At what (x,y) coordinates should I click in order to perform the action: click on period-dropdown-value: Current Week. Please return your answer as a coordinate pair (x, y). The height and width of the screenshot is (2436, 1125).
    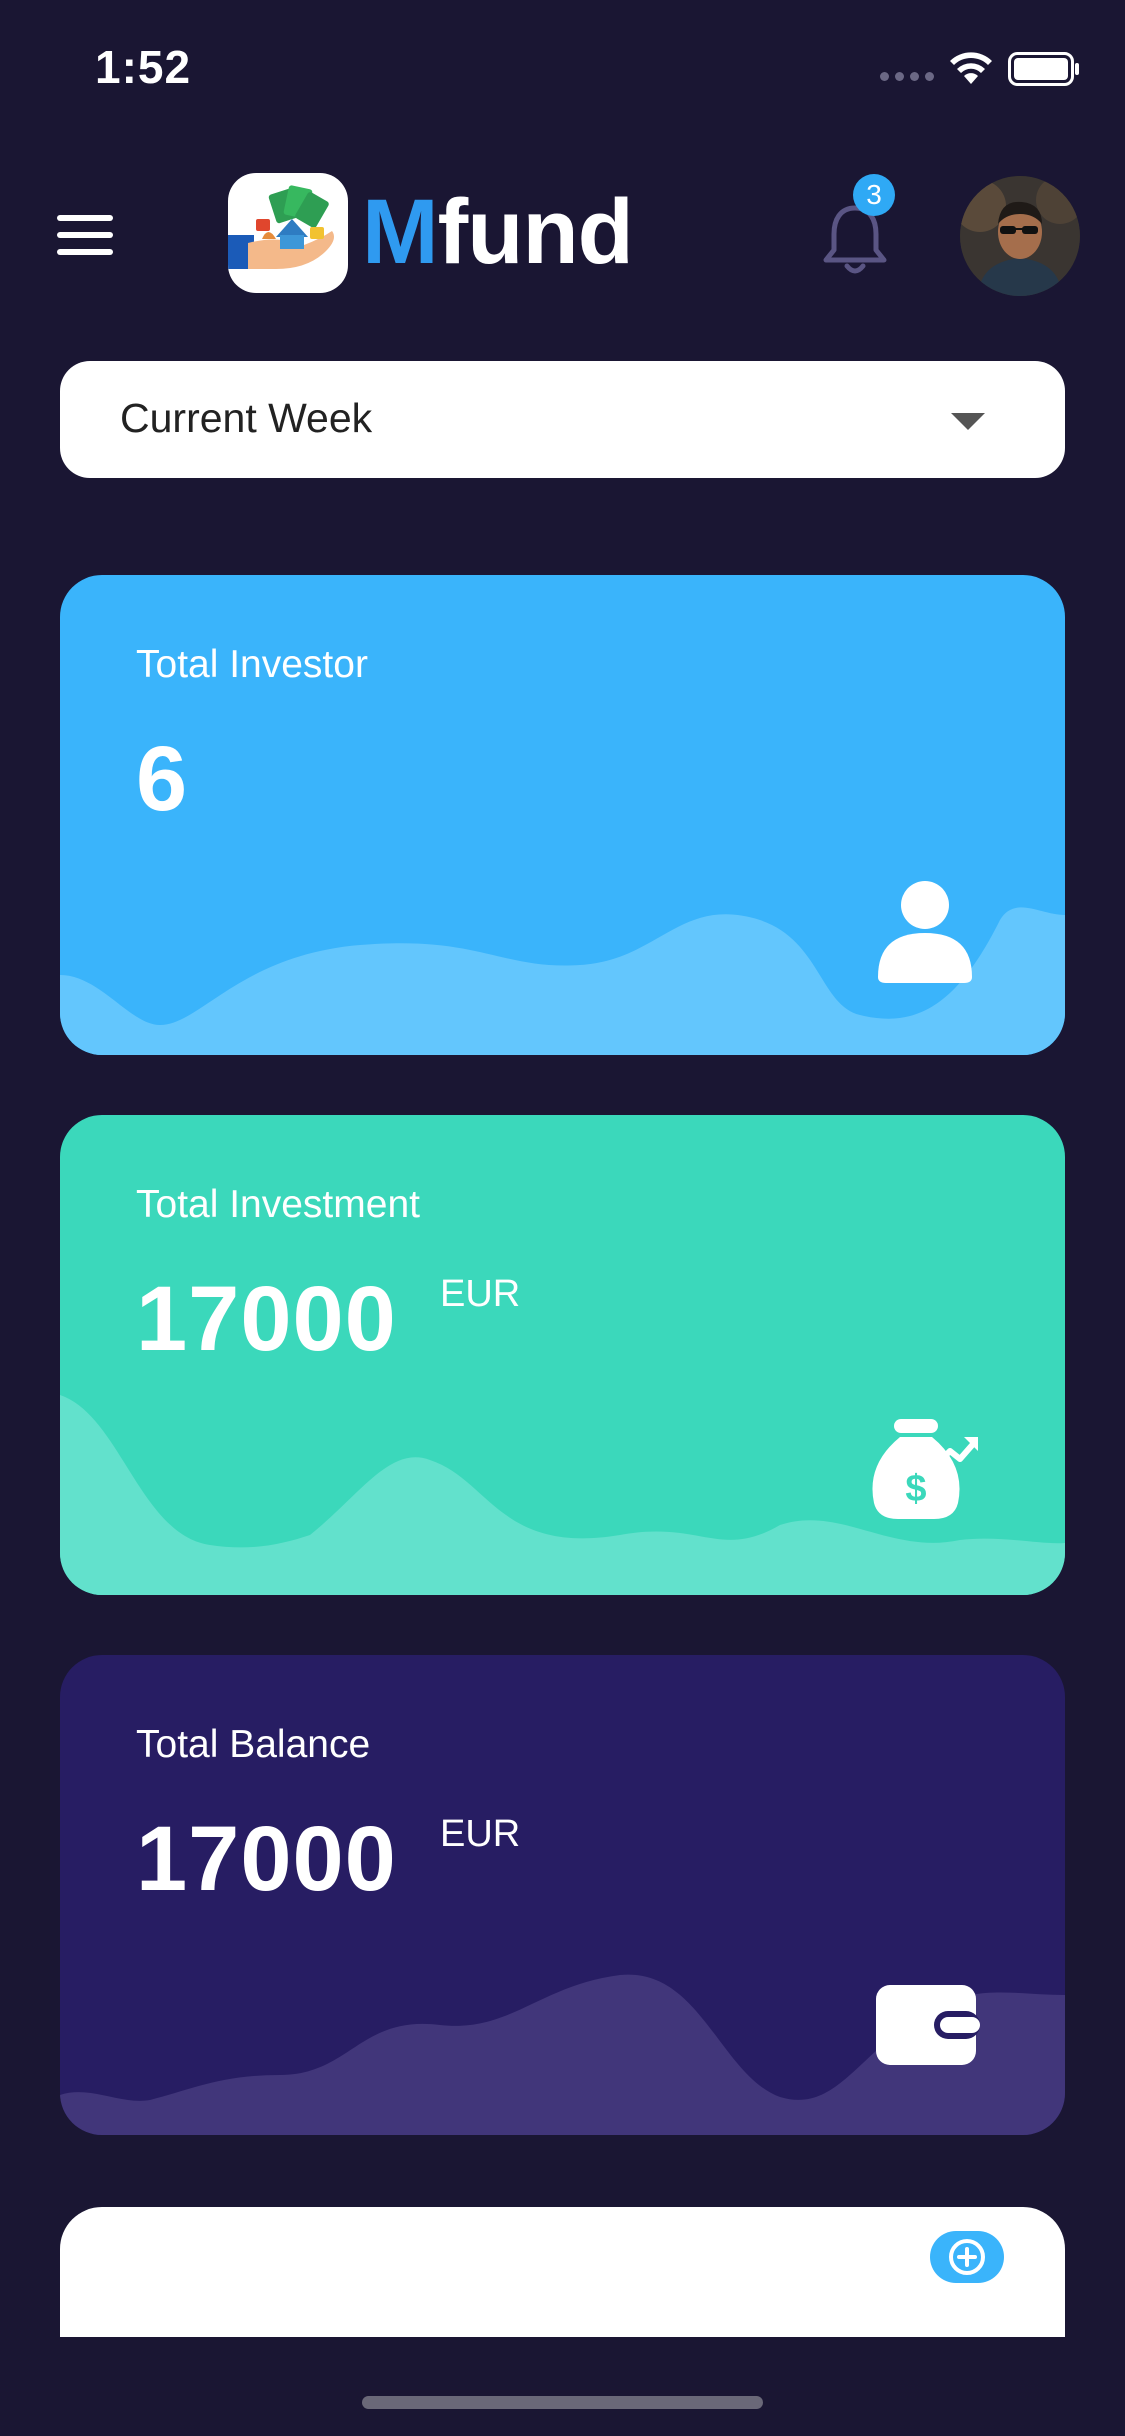
    Looking at the image, I should click on (246, 418).